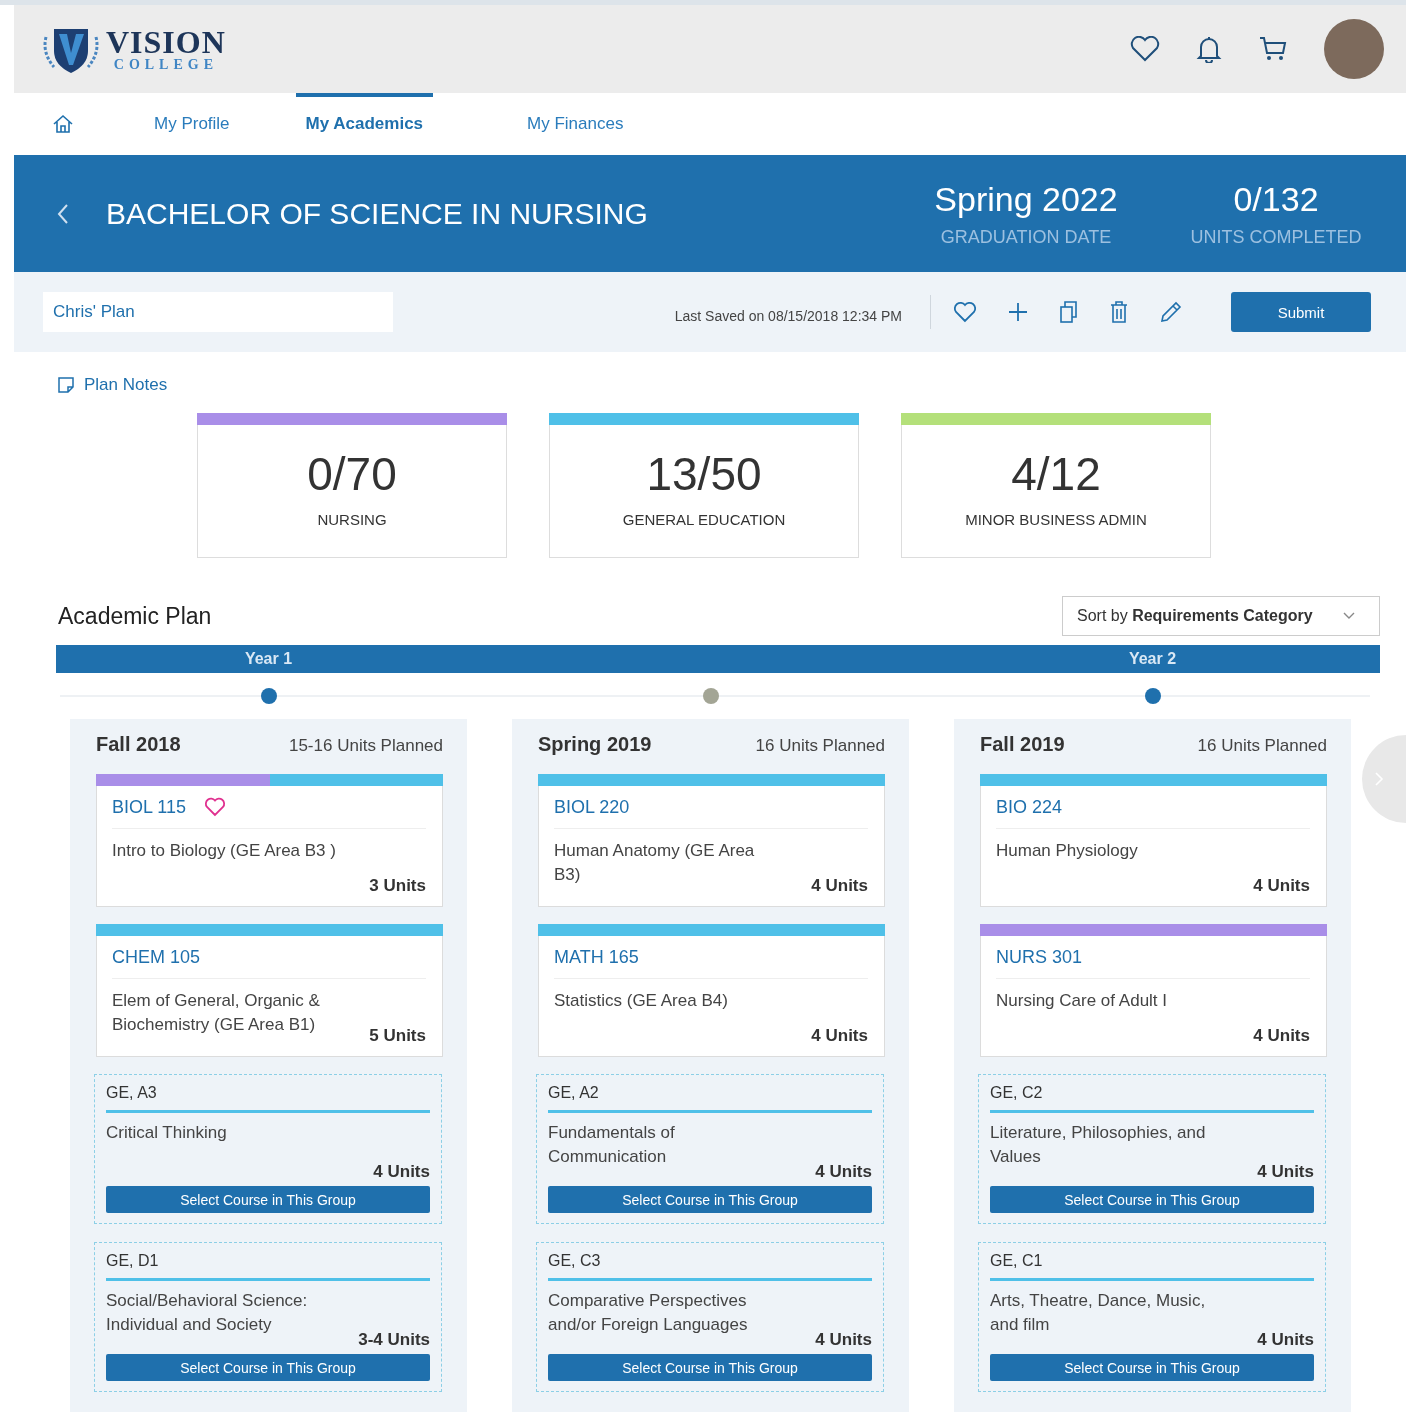 The height and width of the screenshot is (1412, 1406). I want to click on course-card: CHEM 105 Elem of General, Organic & Biochemistry (GE Area B1) 5 Units, so click(269, 990).